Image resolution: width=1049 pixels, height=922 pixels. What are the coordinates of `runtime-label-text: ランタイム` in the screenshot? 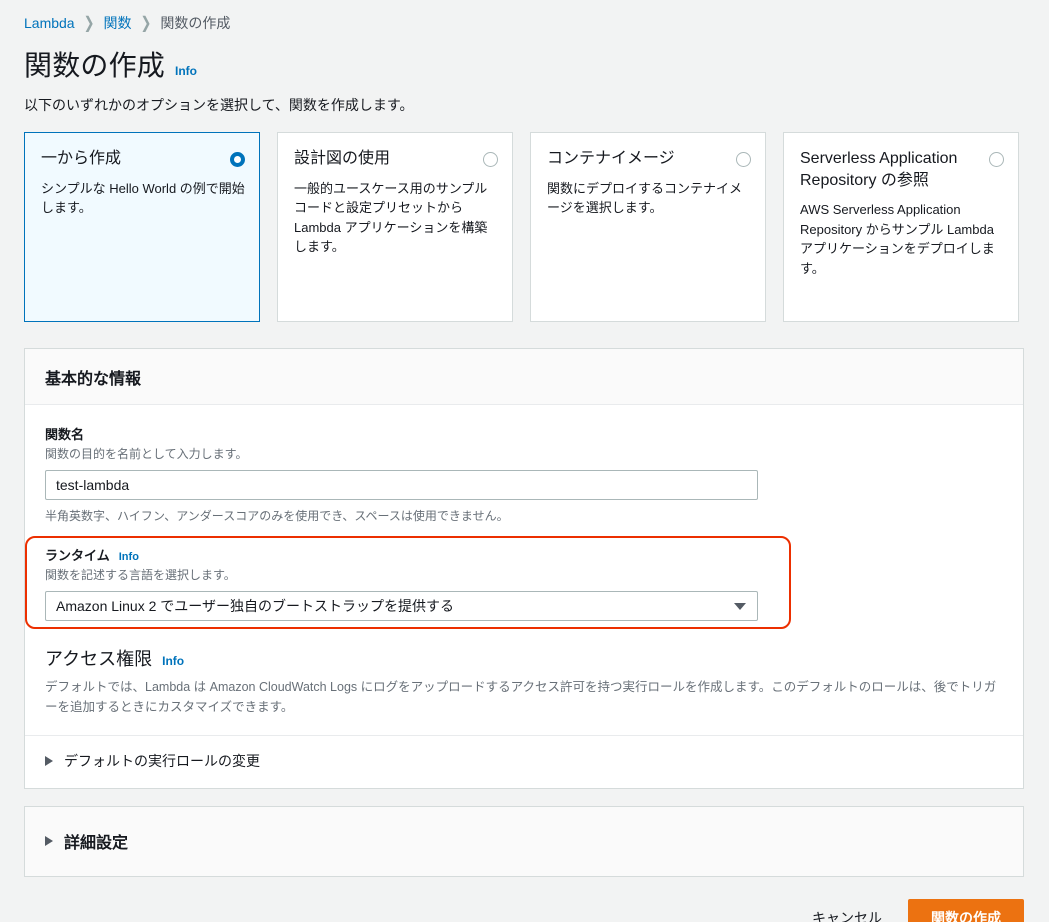 It's located at (77, 555).